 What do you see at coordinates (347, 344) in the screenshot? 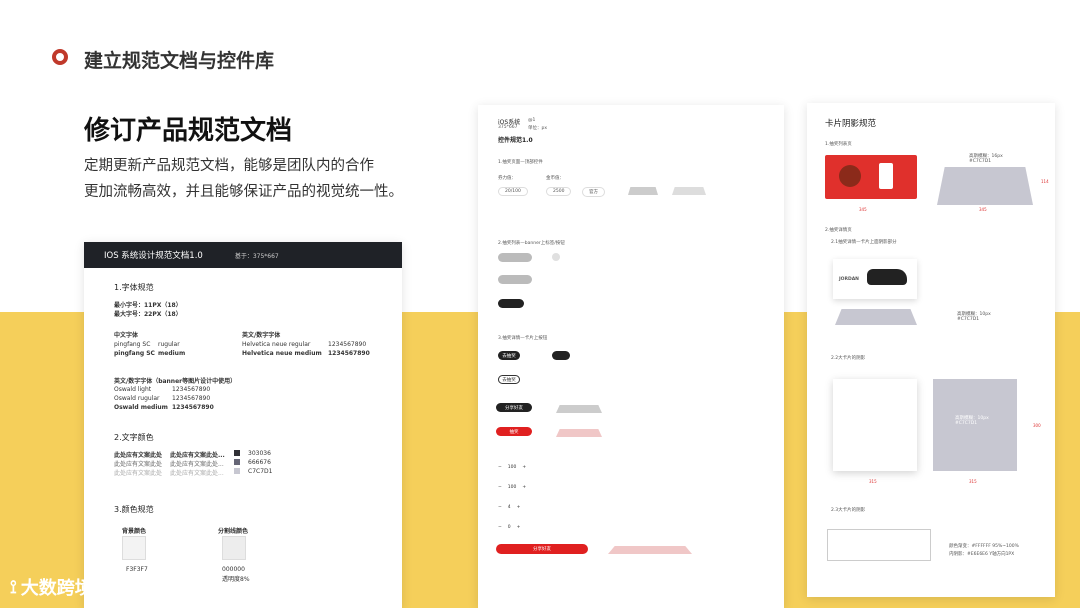
I see `en-font-1-num: 1234567890` at bounding box center [347, 344].